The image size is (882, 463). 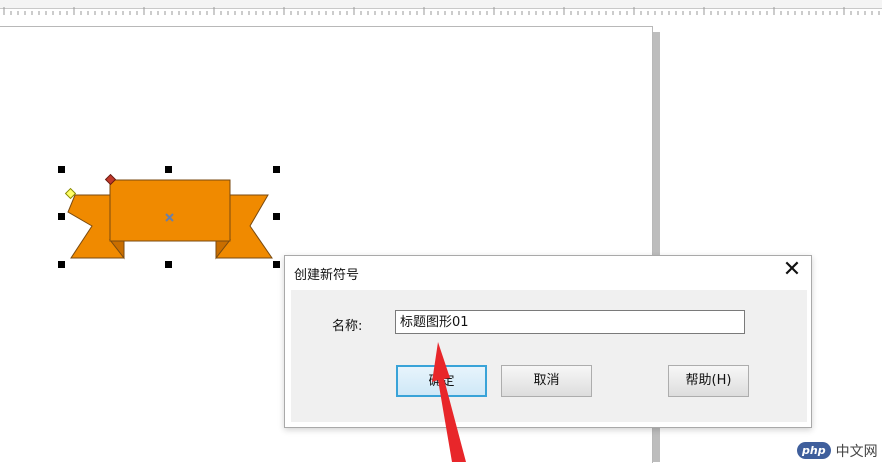 I want to click on ribbon-center-band, so click(x=170, y=210).